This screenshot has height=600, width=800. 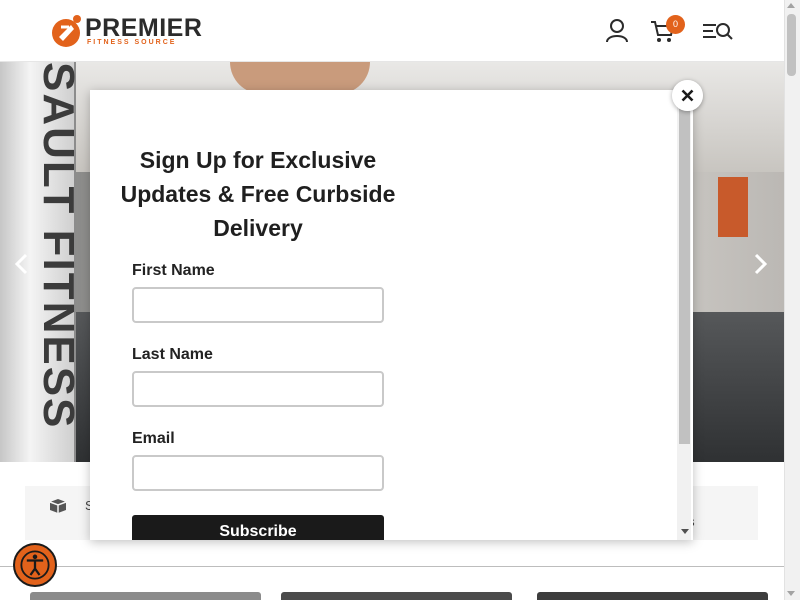 What do you see at coordinates (258, 389) in the screenshot?
I see `last-name-field` at bounding box center [258, 389].